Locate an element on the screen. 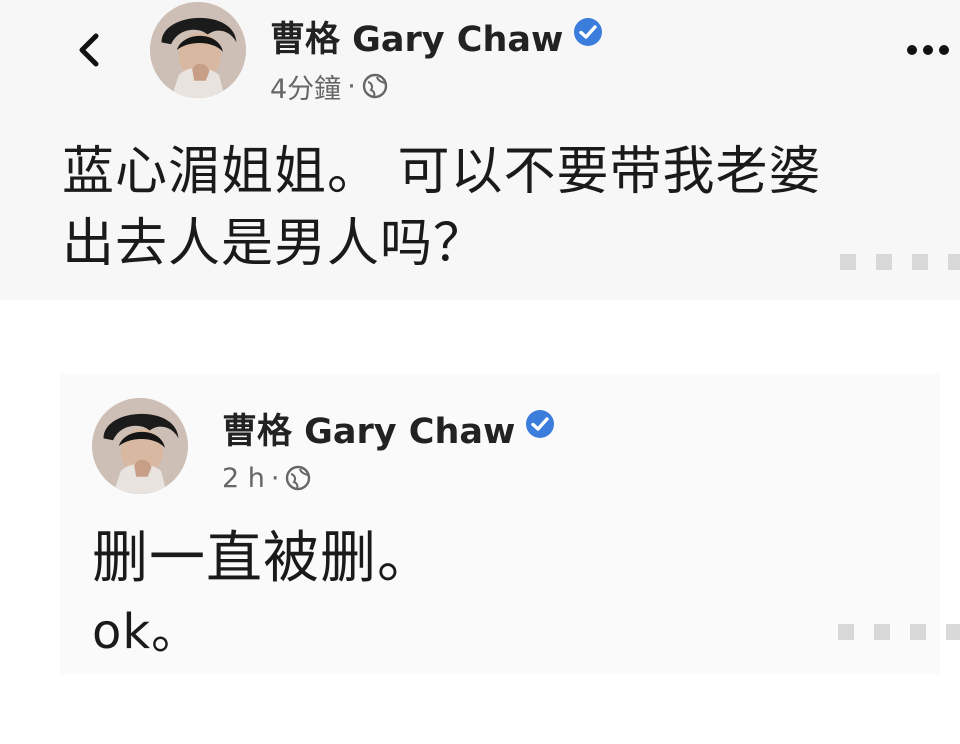 The height and width of the screenshot is (744, 960). post-meta: 4分鐘 · is located at coordinates (329, 86).